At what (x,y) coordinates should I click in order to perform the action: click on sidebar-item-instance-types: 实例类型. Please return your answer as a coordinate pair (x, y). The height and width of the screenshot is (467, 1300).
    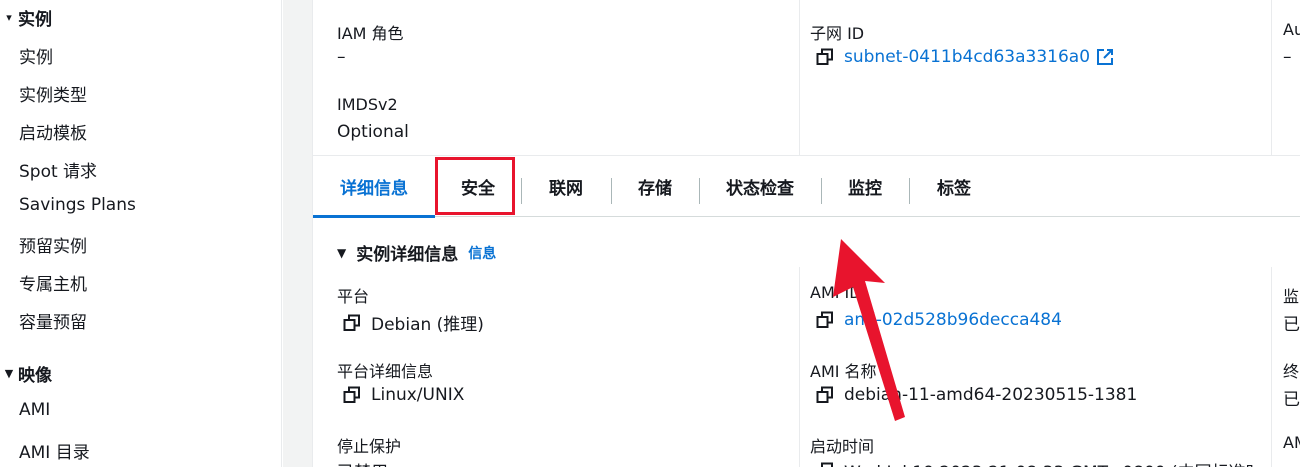
    Looking at the image, I should click on (53, 93).